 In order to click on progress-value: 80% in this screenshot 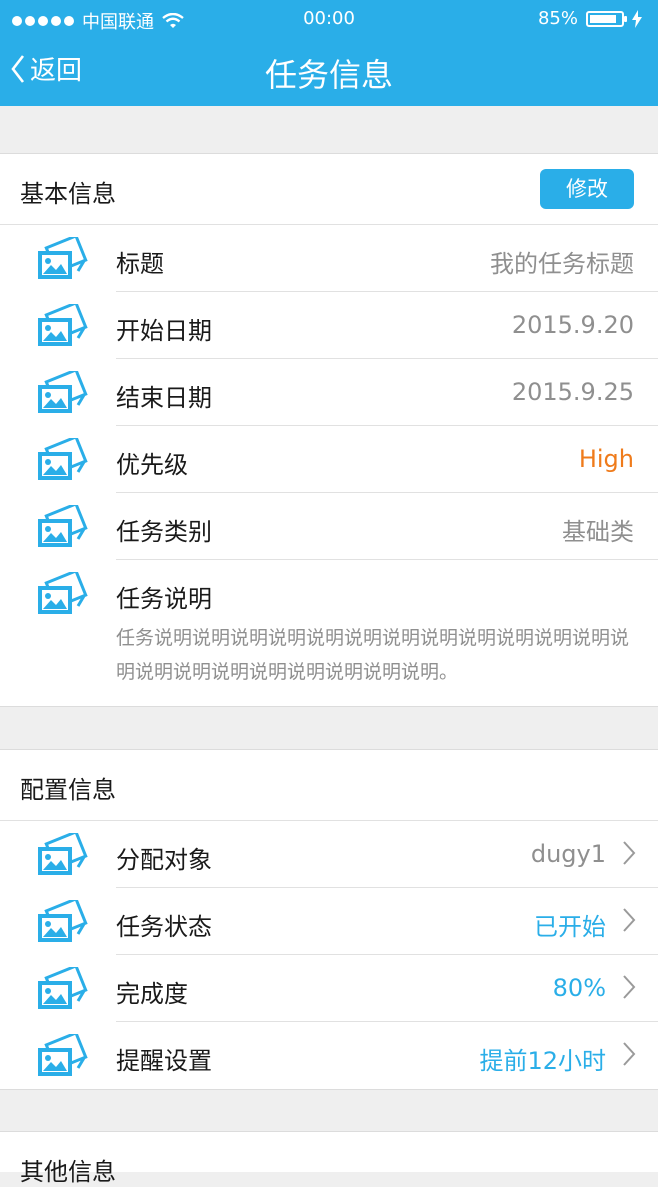, I will do `click(579, 988)`.